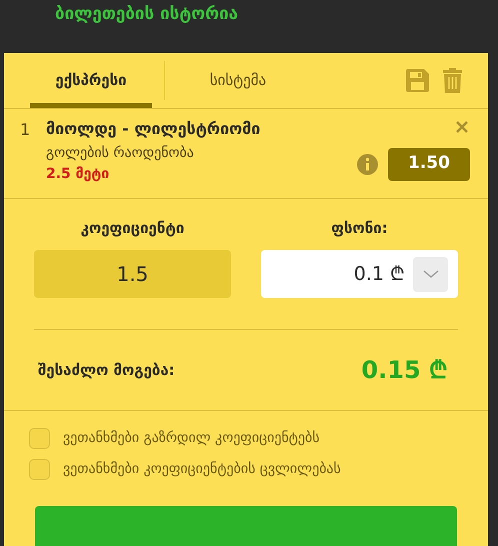  I want to click on dropdown-button, so click(430, 274).